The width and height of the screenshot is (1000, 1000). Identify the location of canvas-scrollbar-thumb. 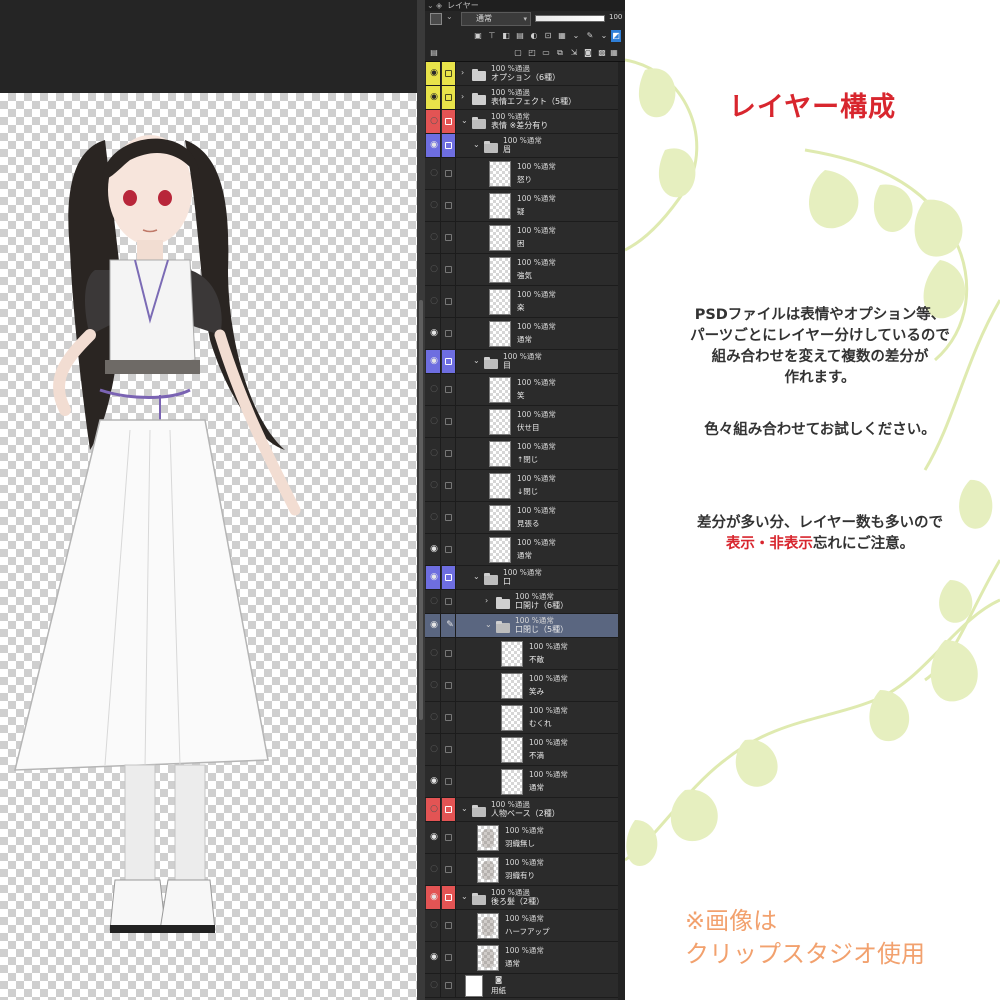
(421, 510).